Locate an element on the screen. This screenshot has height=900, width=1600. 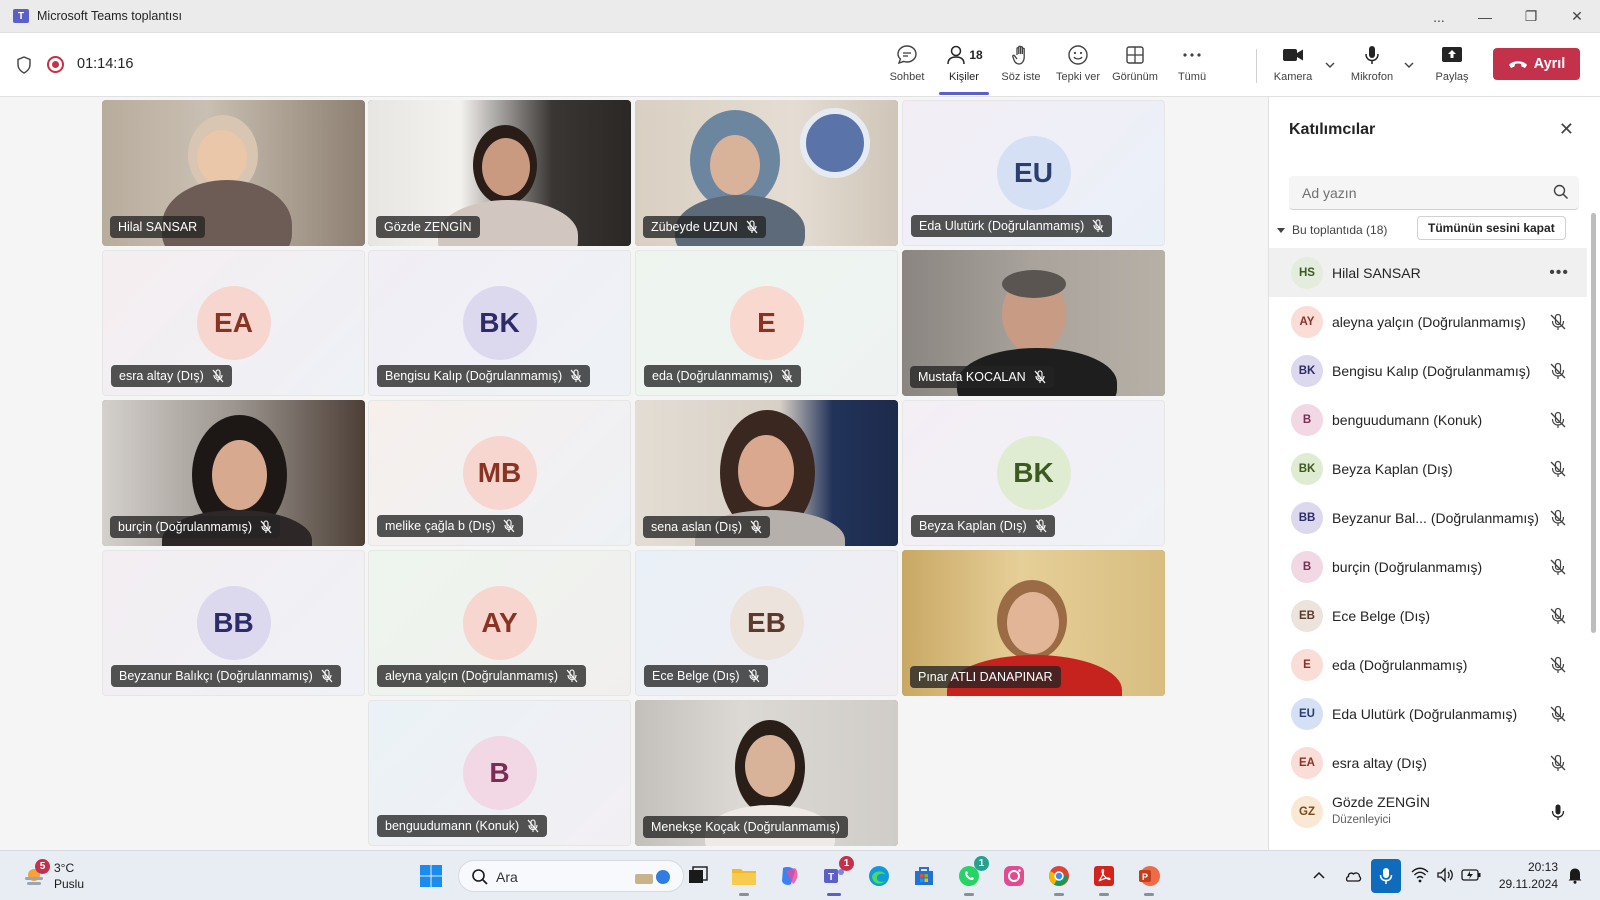
participant-row: EA esra altay (Dış) is located at coordinates (1428, 762).